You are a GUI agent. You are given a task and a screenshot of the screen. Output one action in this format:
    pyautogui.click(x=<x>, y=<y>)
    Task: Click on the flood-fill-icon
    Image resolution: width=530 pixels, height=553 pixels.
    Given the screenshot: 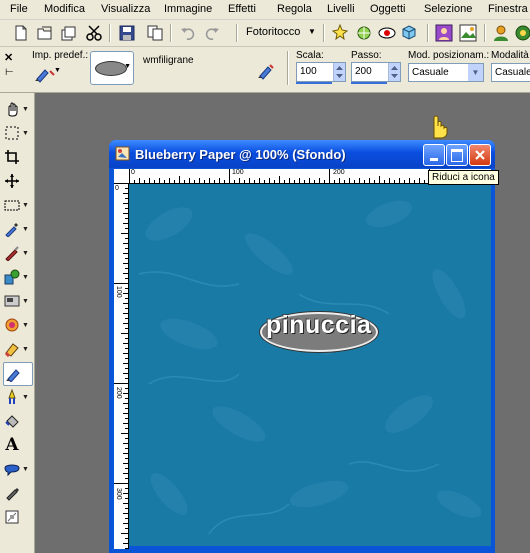 What is the action you would take?
    pyautogui.click(x=12, y=397)
    